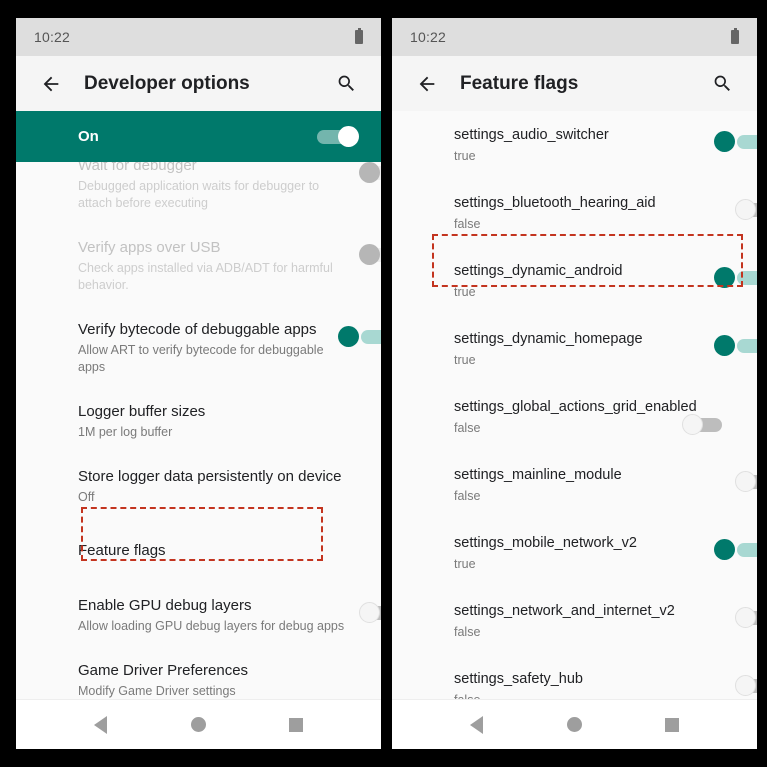  What do you see at coordinates (197, 329) in the screenshot?
I see `list-item-title: Verify bytecode of debuggable apps` at bounding box center [197, 329].